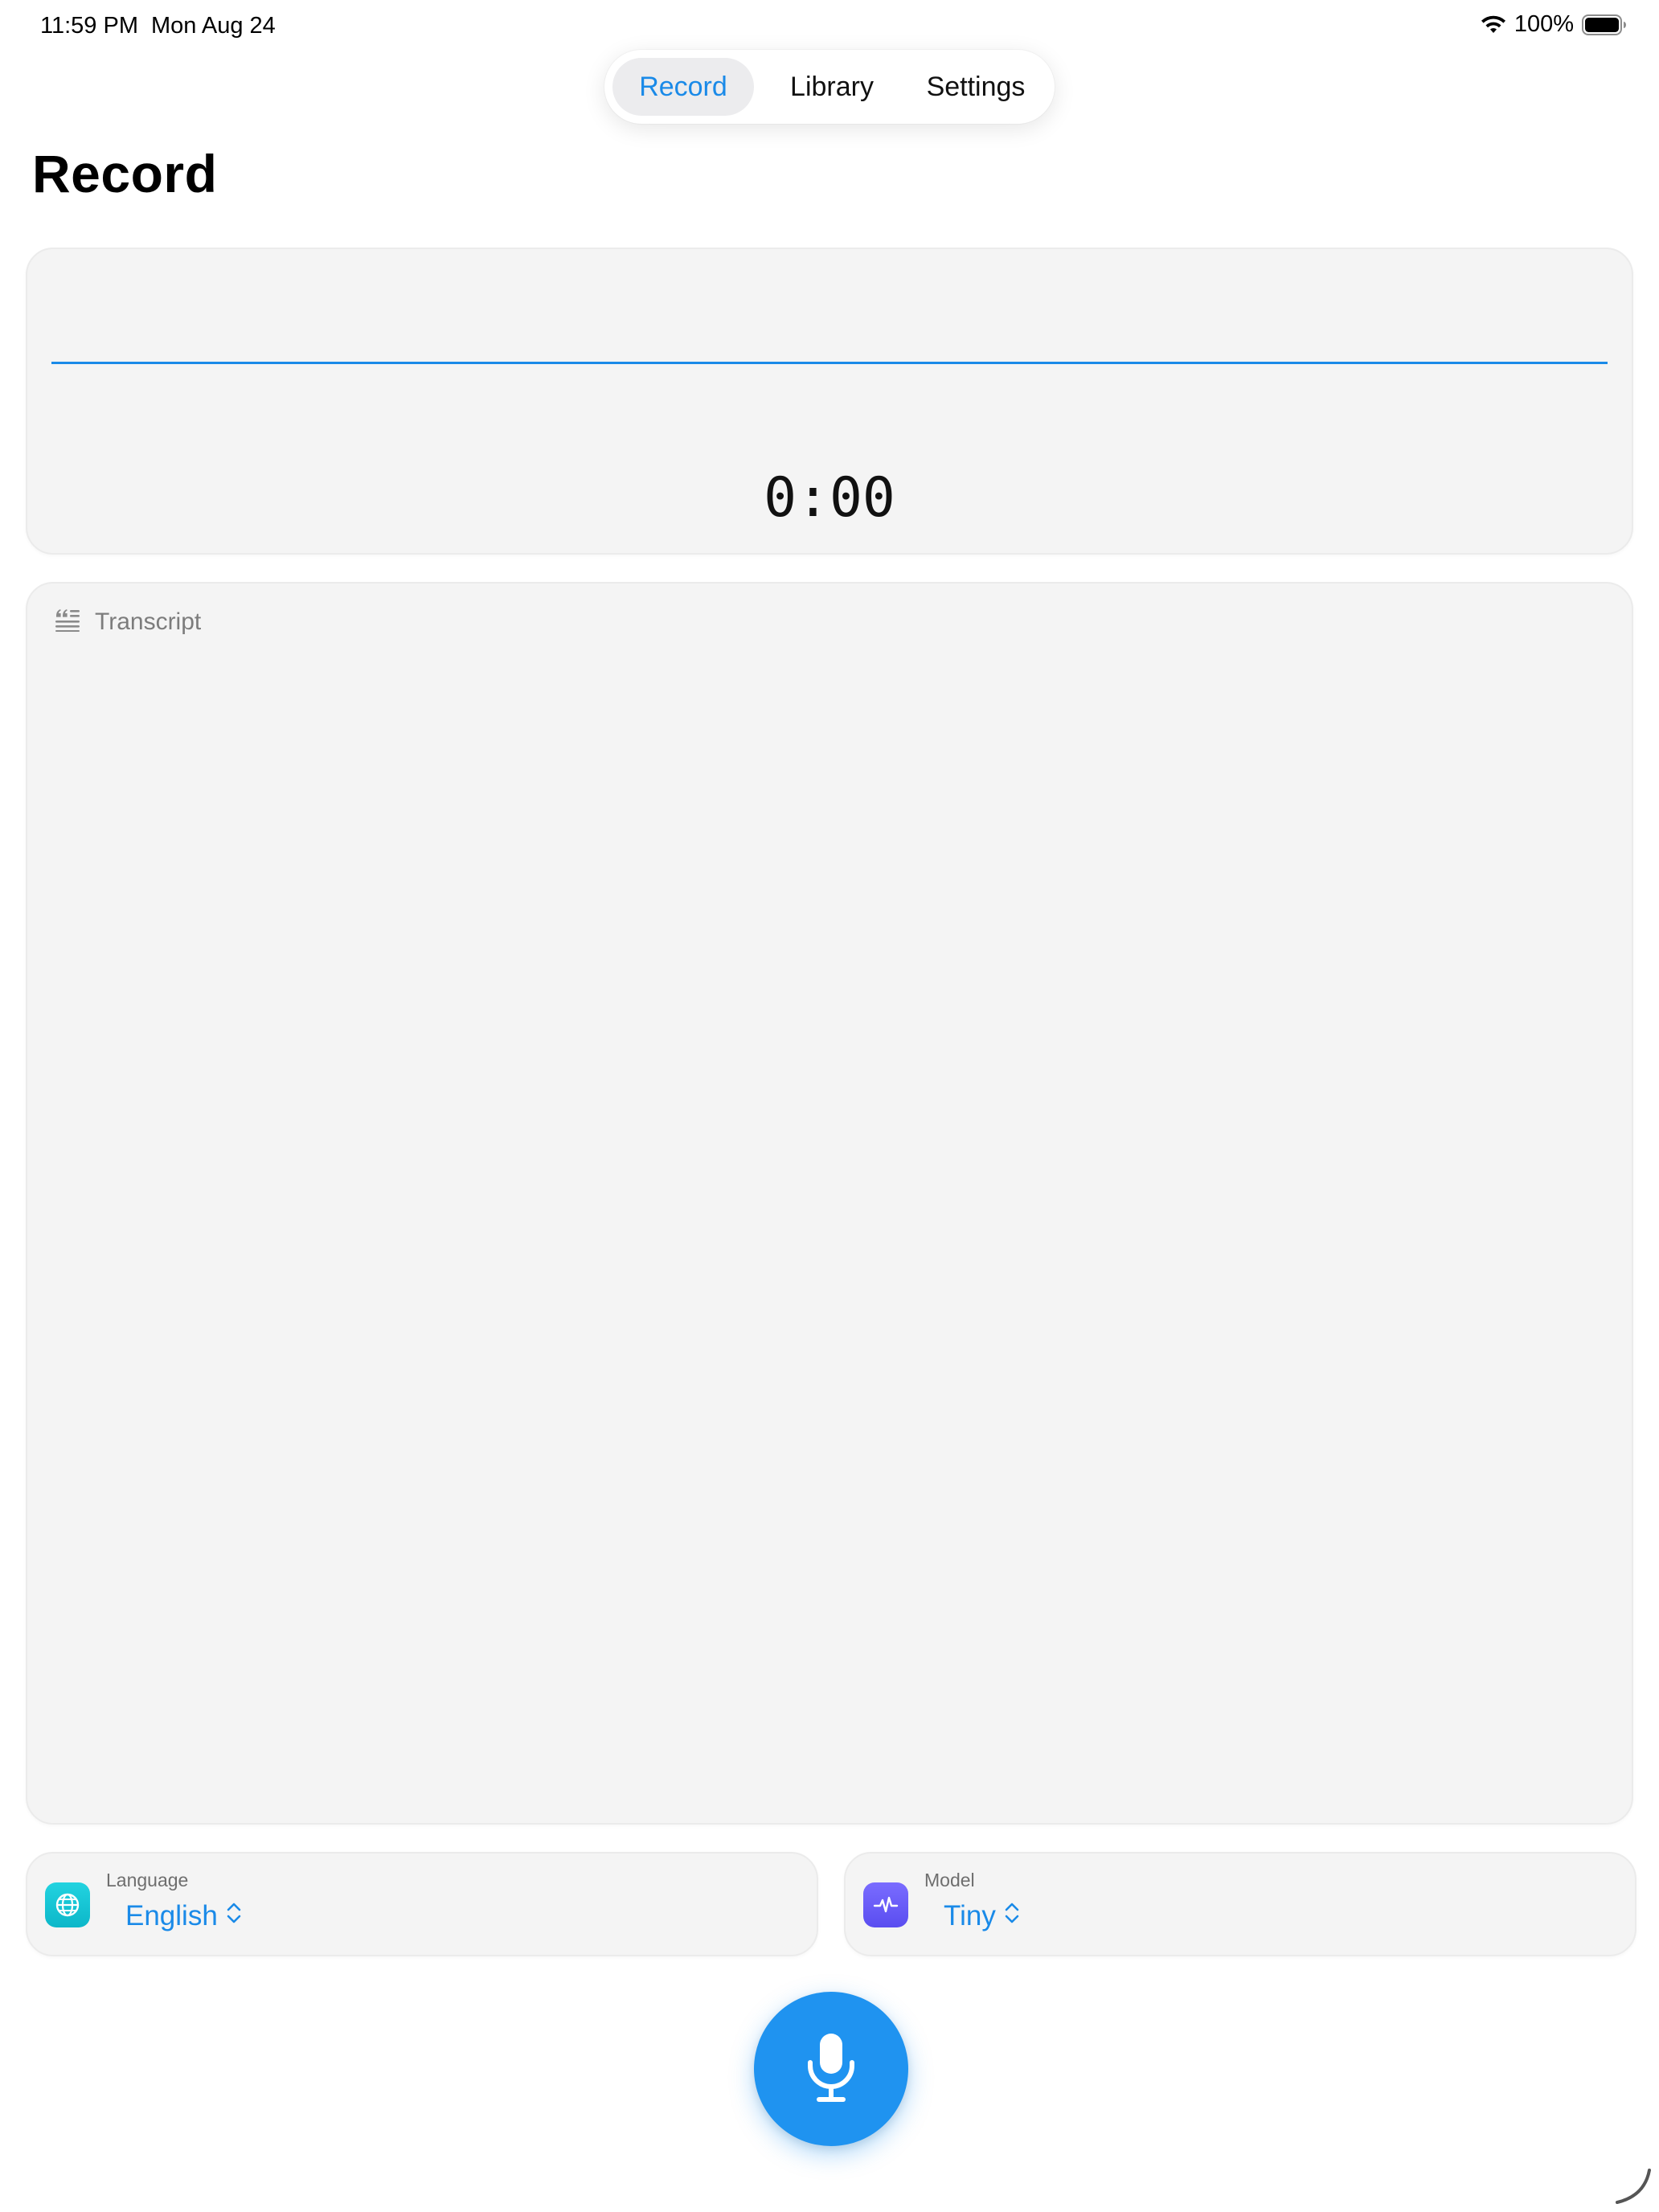 The image size is (1659, 2212). What do you see at coordinates (1633, 2186) in the screenshot?
I see `window-resize-handle` at bounding box center [1633, 2186].